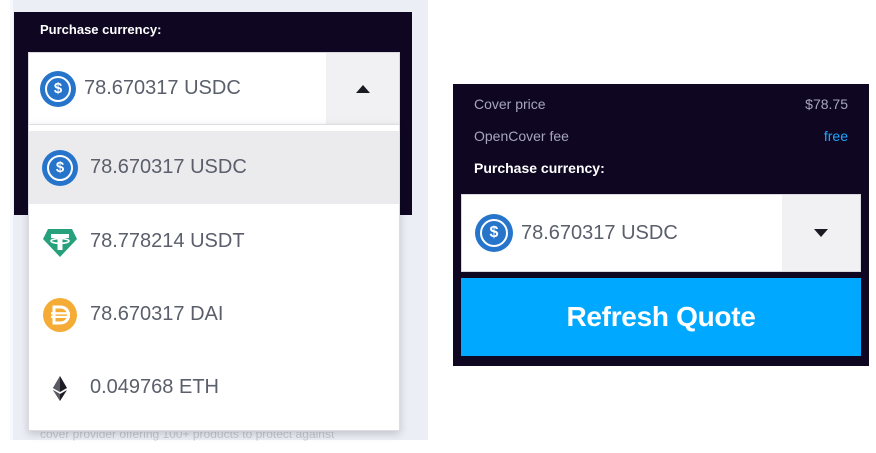 This screenshot has height=453, width=876. Describe the element at coordinates (826, 104) in the screenshot. I see `cover-price-value: $78.75` at that location.